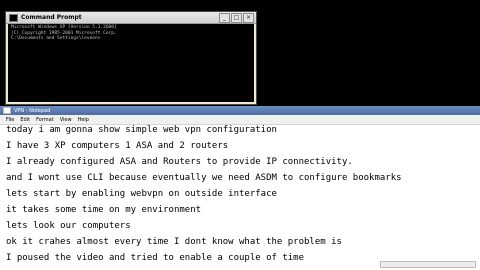 The image size is (480, 270). I want to click on cmd-window-title: Command Prompt, so click(51, 17).